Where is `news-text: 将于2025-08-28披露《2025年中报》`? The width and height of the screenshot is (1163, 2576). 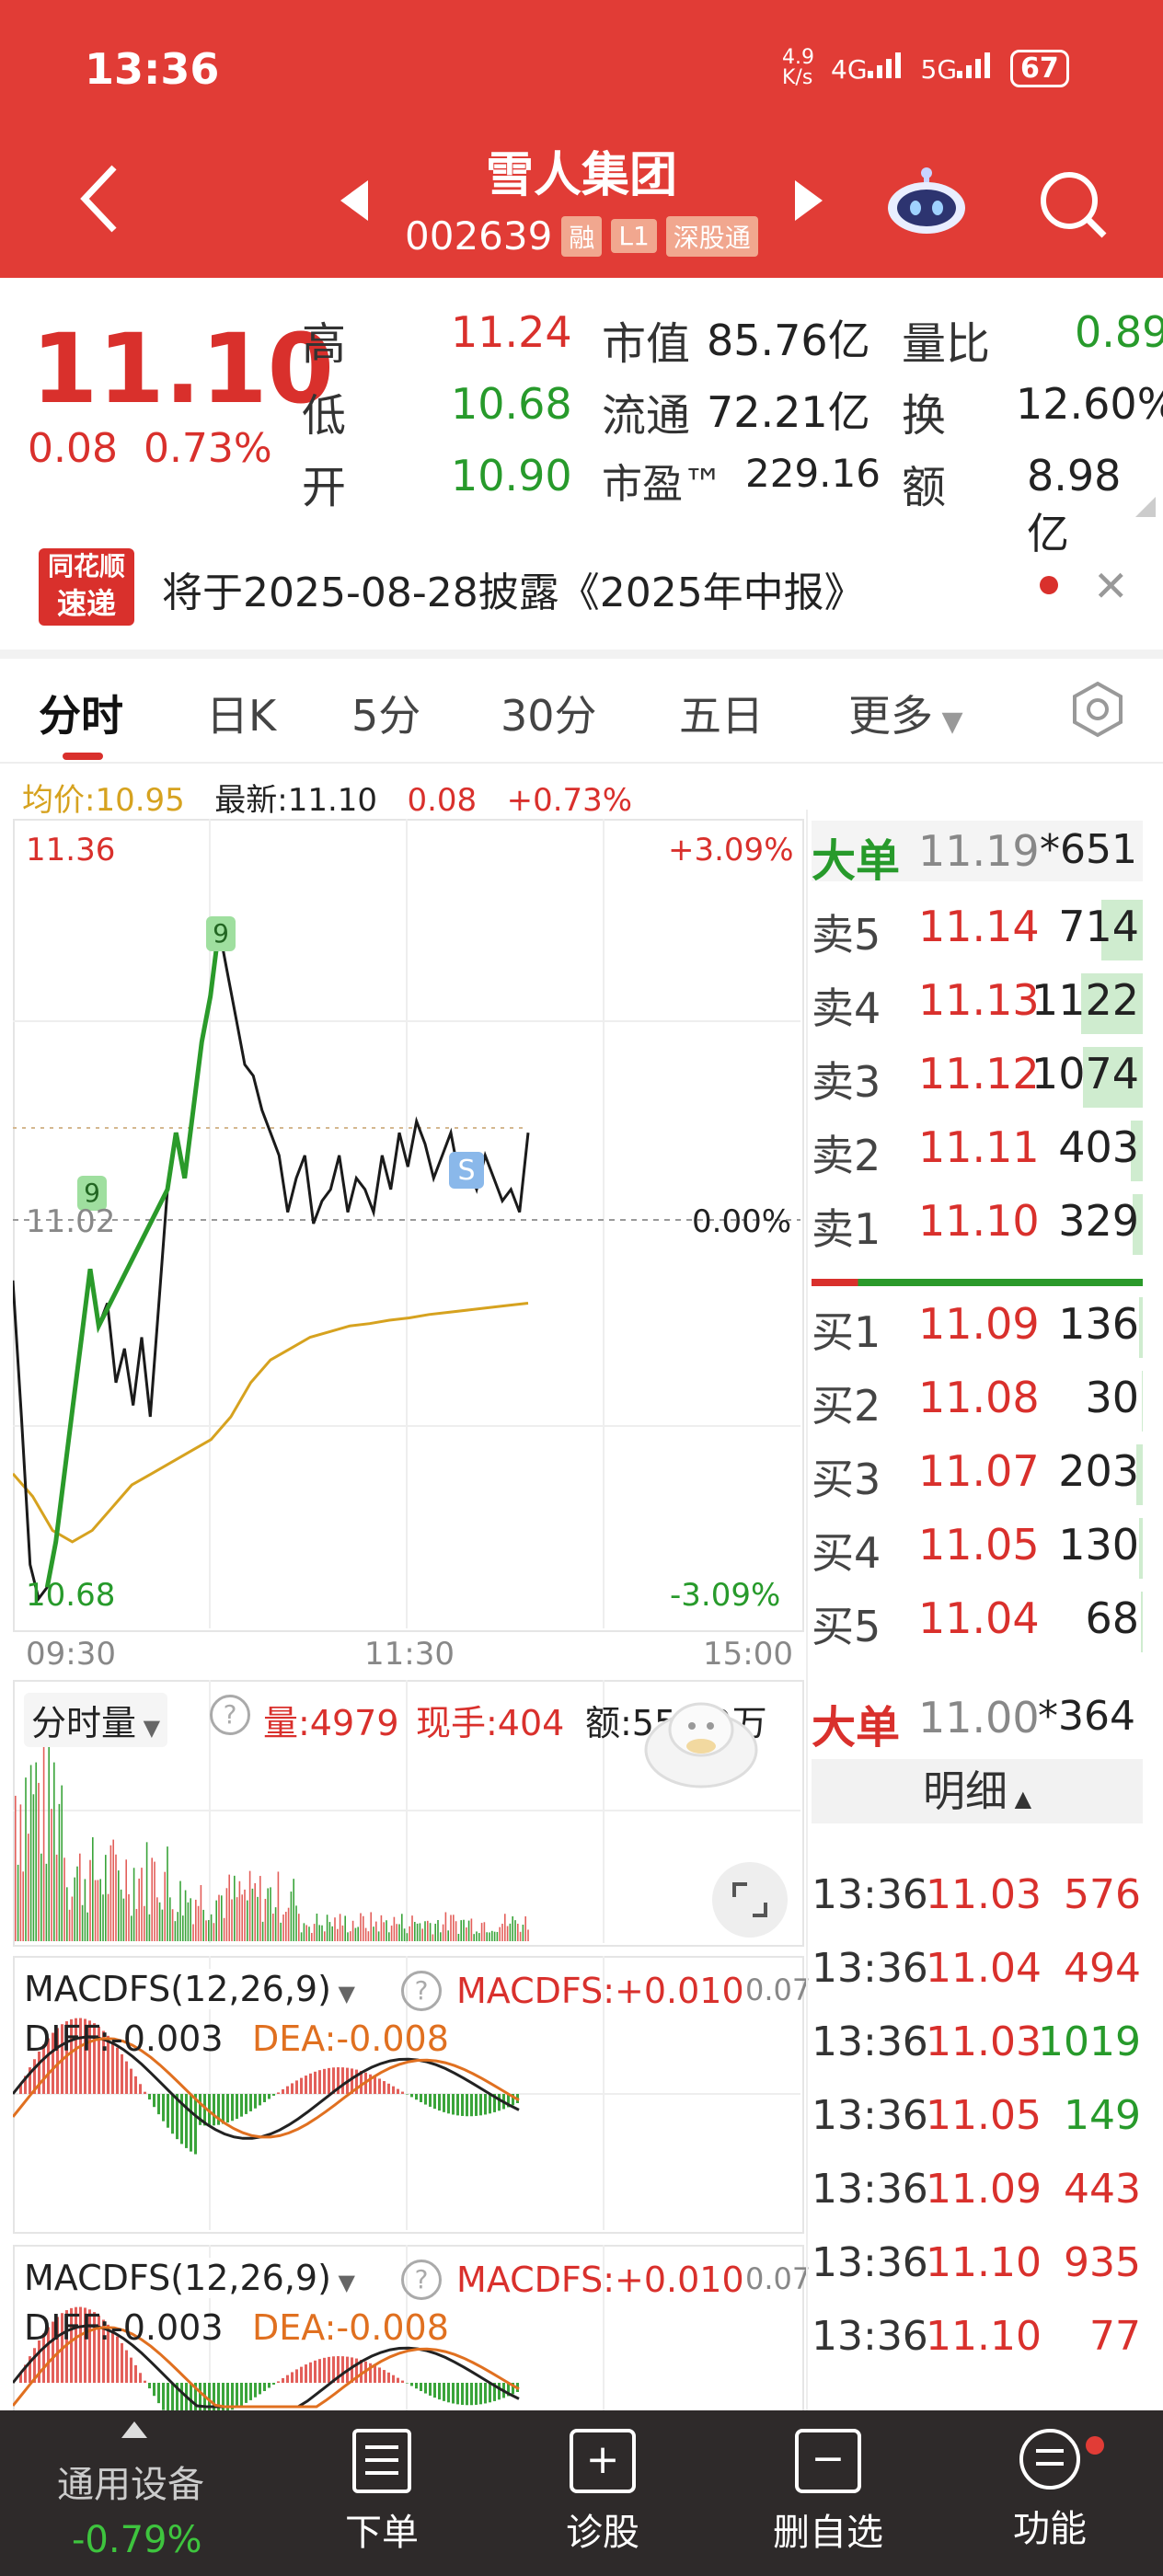
news-text: 将于2025-08-28披露《2025年中报》 is located at coordinates (514, 588).